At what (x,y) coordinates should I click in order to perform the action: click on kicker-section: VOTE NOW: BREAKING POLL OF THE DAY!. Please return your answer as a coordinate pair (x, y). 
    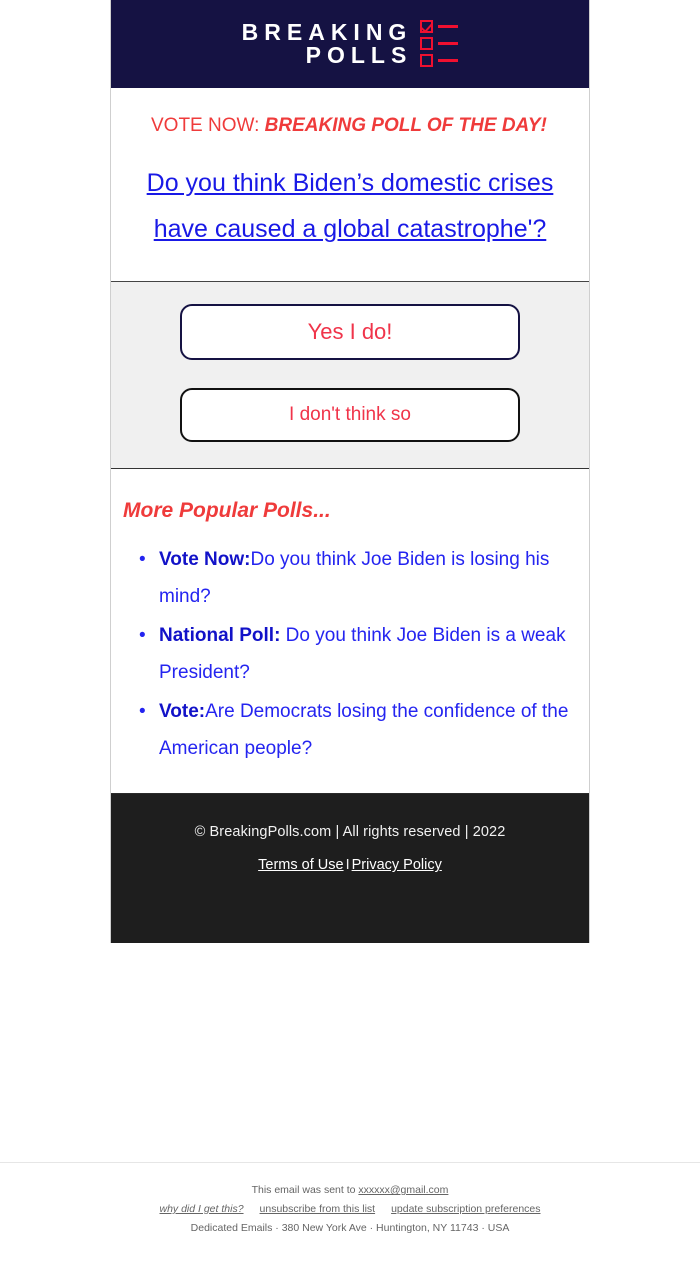
    Looking at the image, I should click on (350, 117).